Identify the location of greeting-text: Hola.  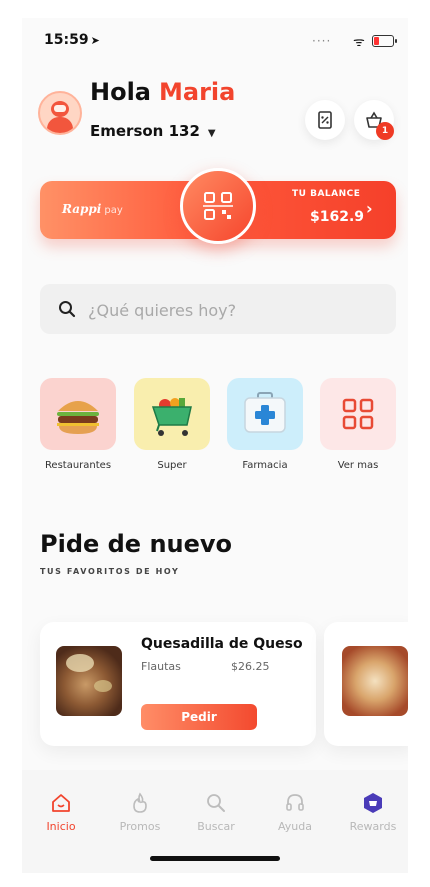
(120, 92).